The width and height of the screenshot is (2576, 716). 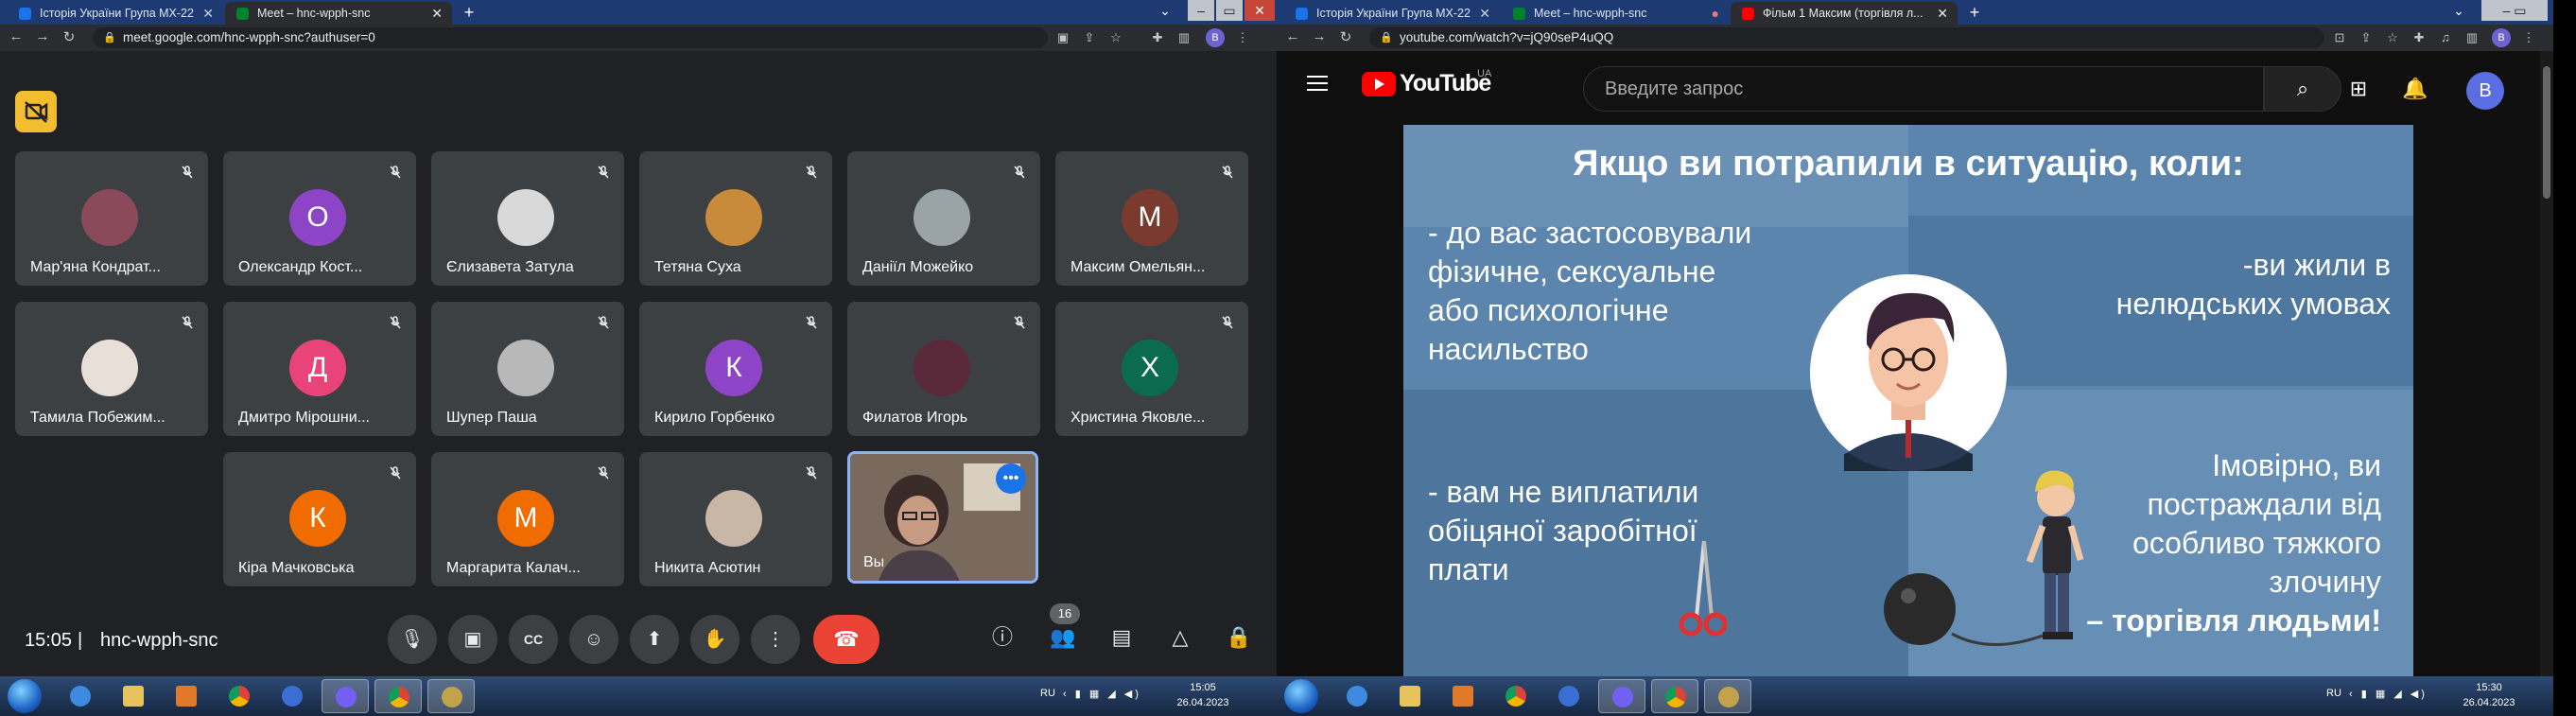 What do you see at coordinates (943, 369) in the screenshot?
I see `participant-tile: Филатов Игорь` at bounding box center [943, 369].